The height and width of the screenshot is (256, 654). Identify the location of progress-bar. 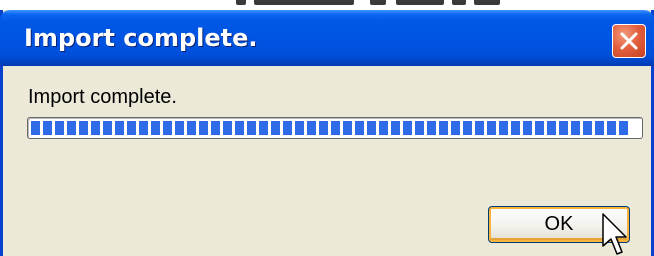
(335, 128).